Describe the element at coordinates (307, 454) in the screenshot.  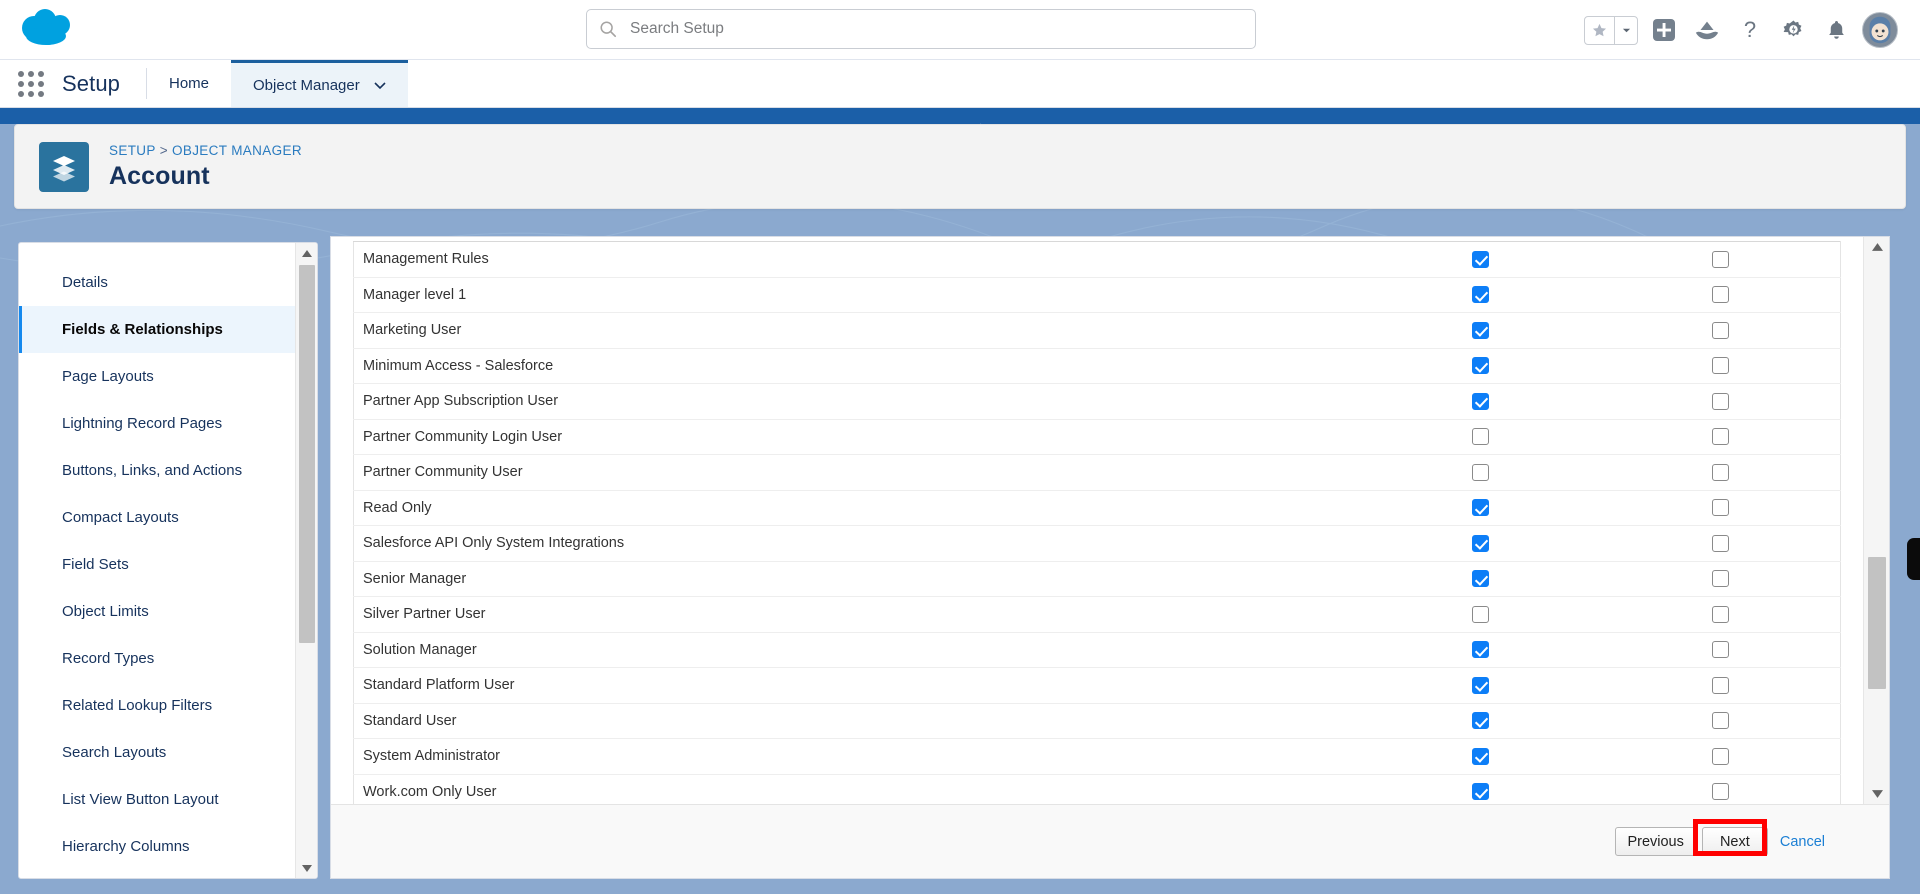
I see `sidebar-scroll-thumb` at that location.